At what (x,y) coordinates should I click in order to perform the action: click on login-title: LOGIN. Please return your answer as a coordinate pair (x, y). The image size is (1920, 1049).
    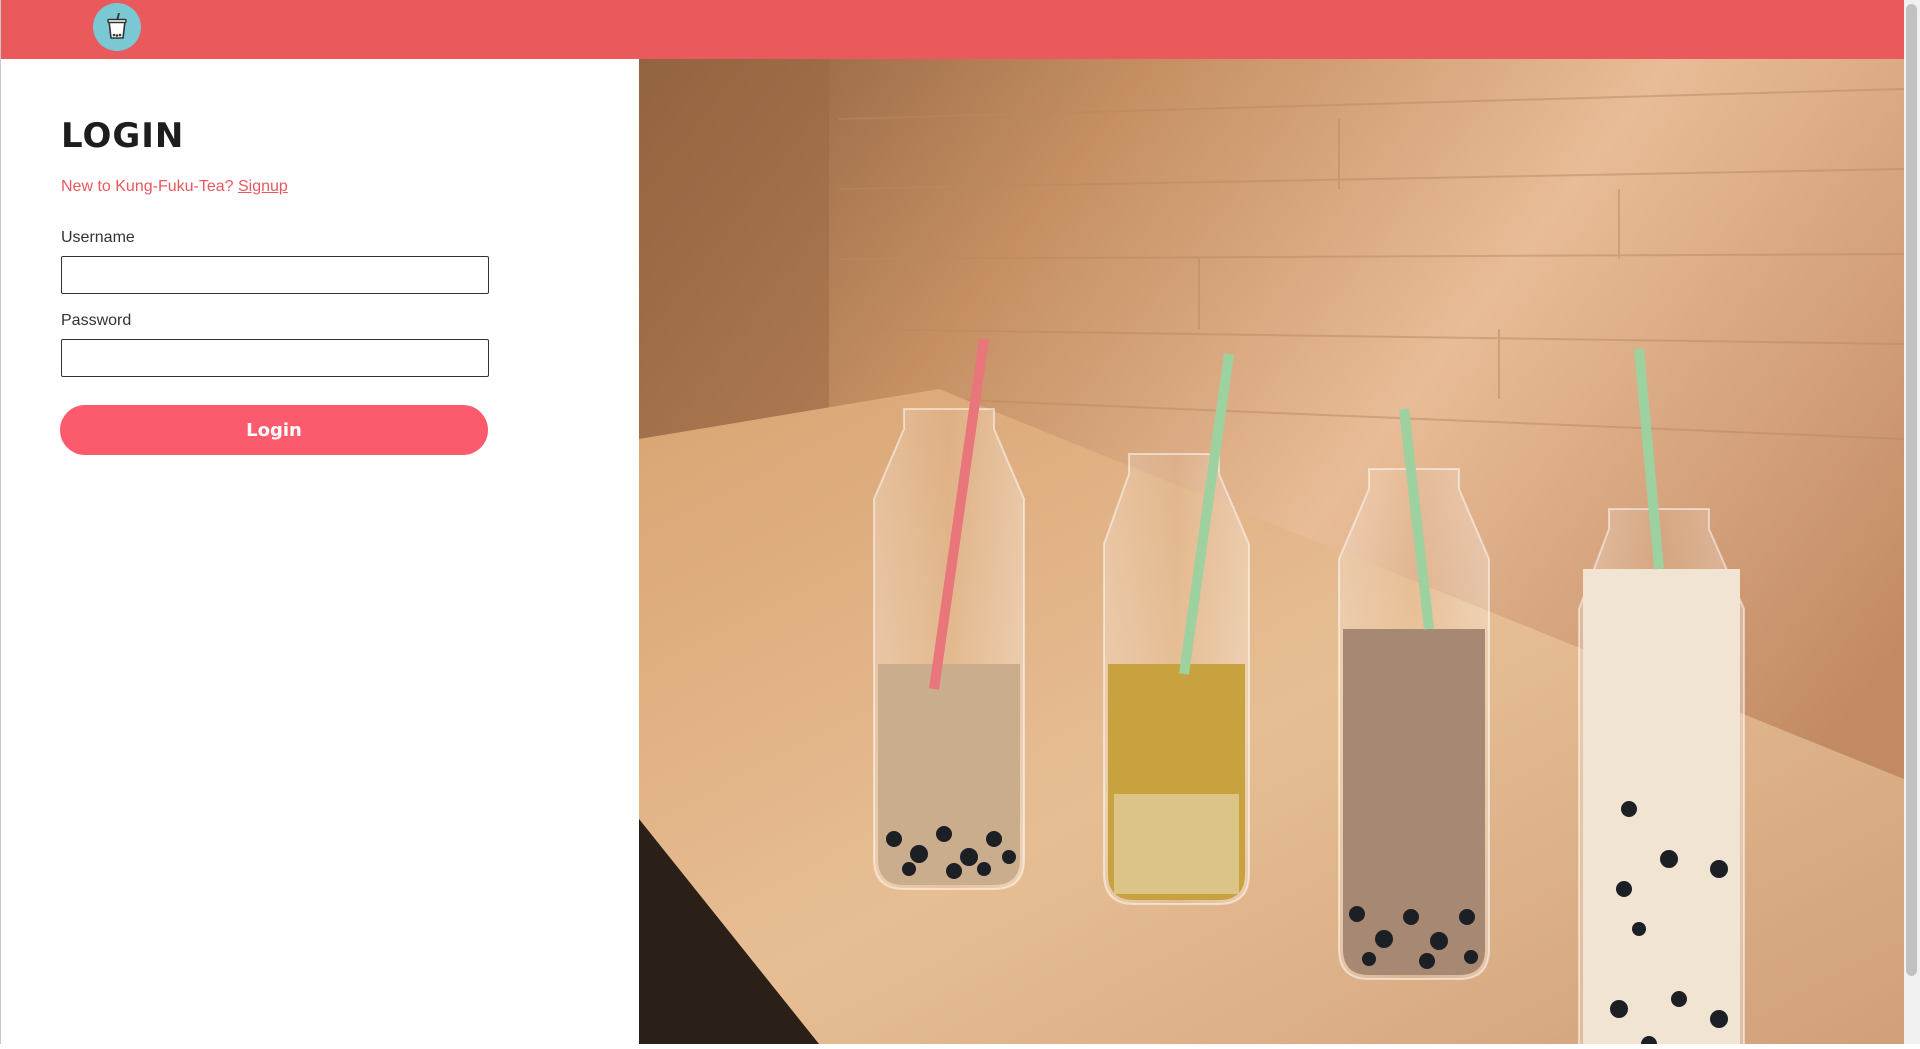
    Looking at the image, I should click on (123, 136).